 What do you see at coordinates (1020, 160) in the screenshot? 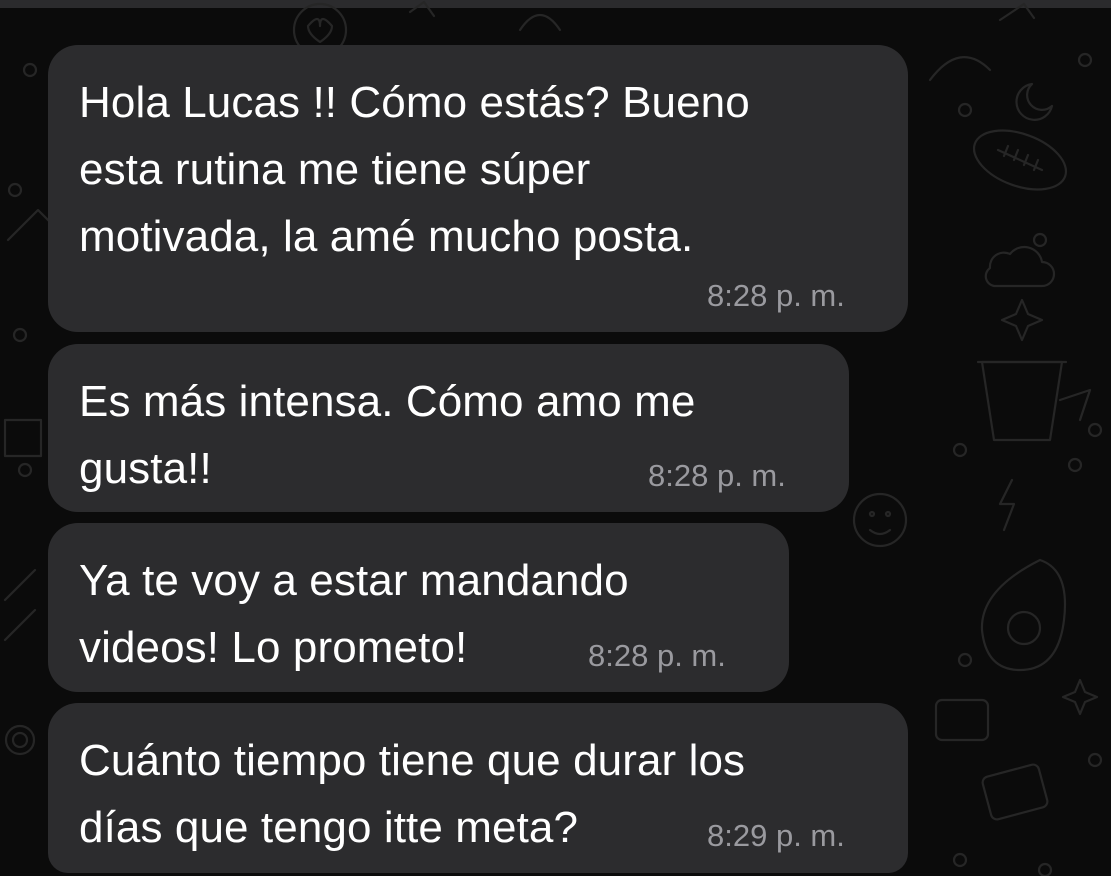
I see `football-icon` at bounding box center [1020, 160].